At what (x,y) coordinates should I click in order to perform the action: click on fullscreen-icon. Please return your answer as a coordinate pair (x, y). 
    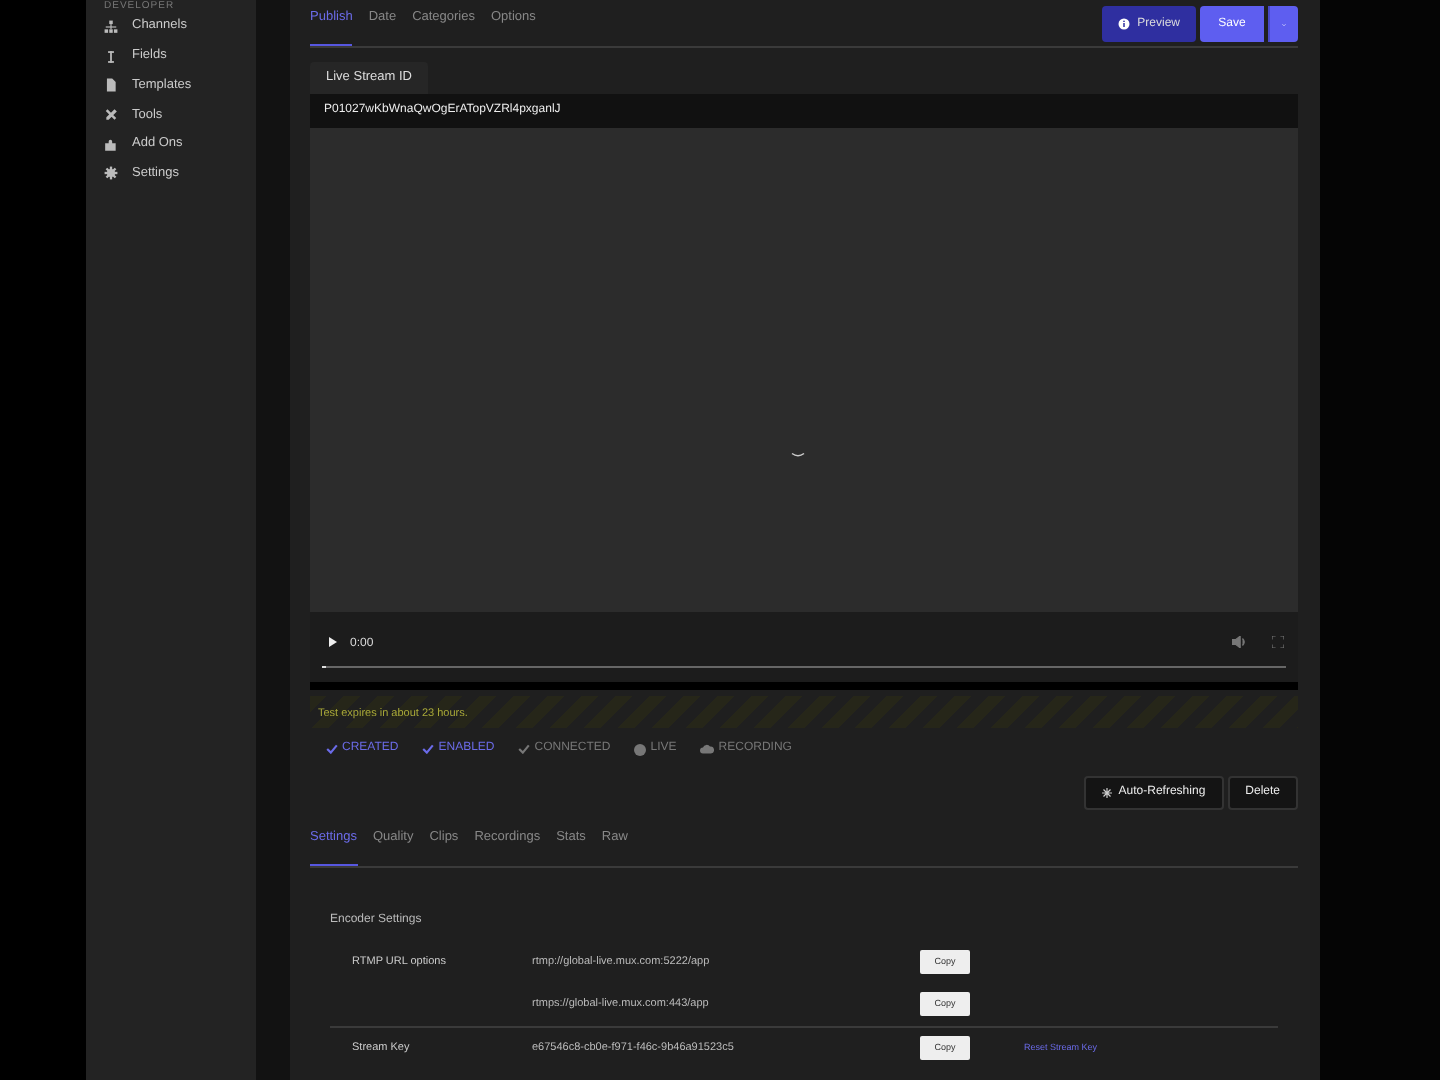
    Looking at the image, I should click on (1278, 641).